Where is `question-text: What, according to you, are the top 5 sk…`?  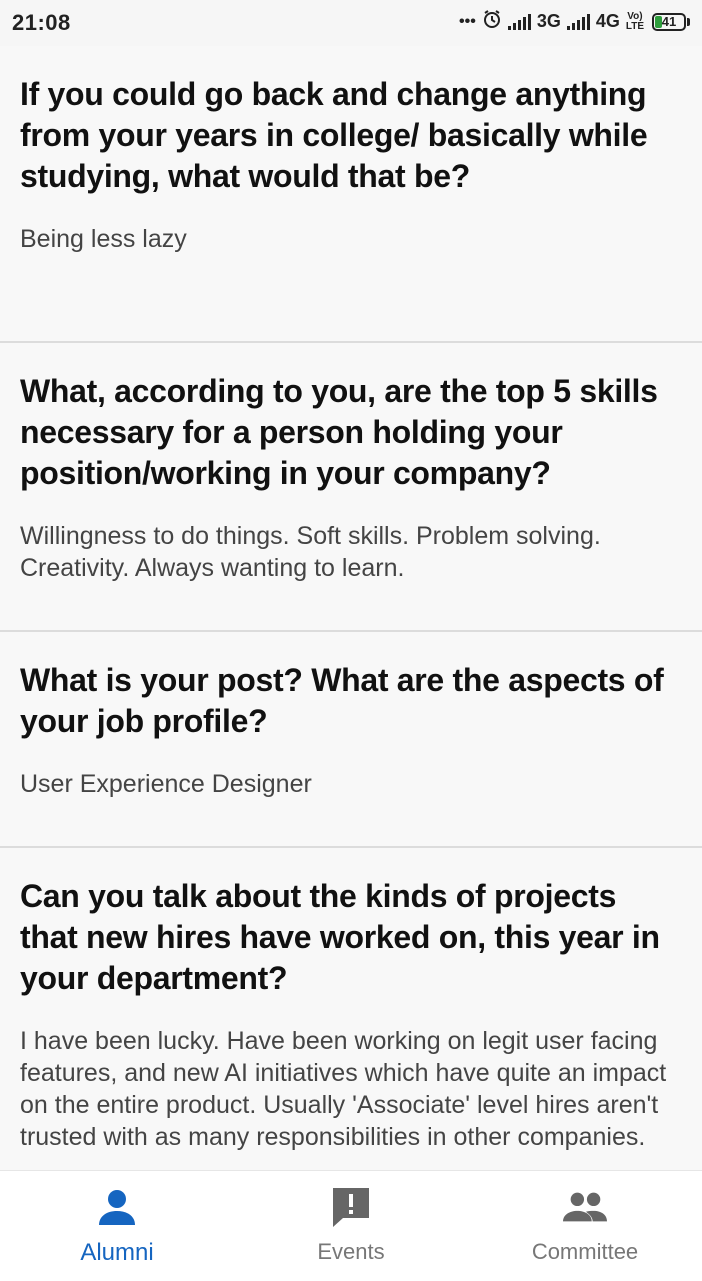
question-text: What, according to you, are the top 5 sk… is located at coordinates (339, 432).